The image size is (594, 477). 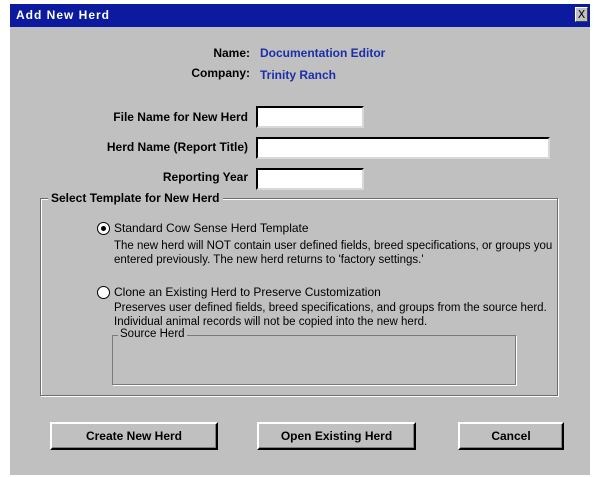 What do you see at coordinates (152, 334) in the screenshot?
I see `source-herd-legend: Source Herd` at bounding box center [152, 334].